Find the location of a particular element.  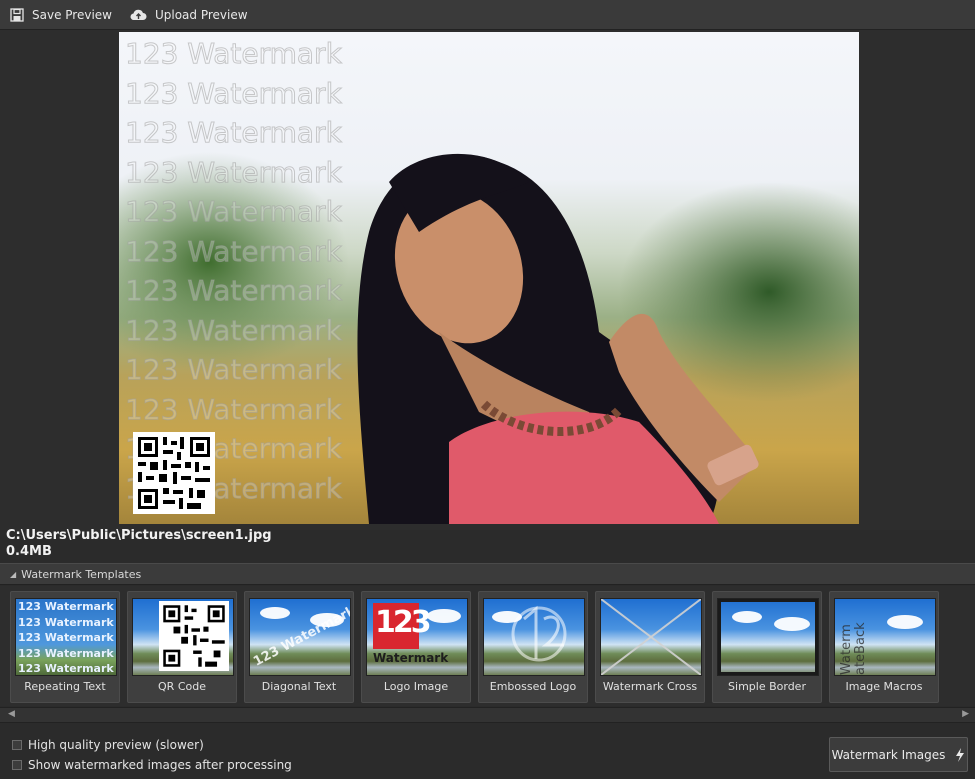

template-image-macros: Waterm ateBack Image Macros is located at coordinates (884, 647).